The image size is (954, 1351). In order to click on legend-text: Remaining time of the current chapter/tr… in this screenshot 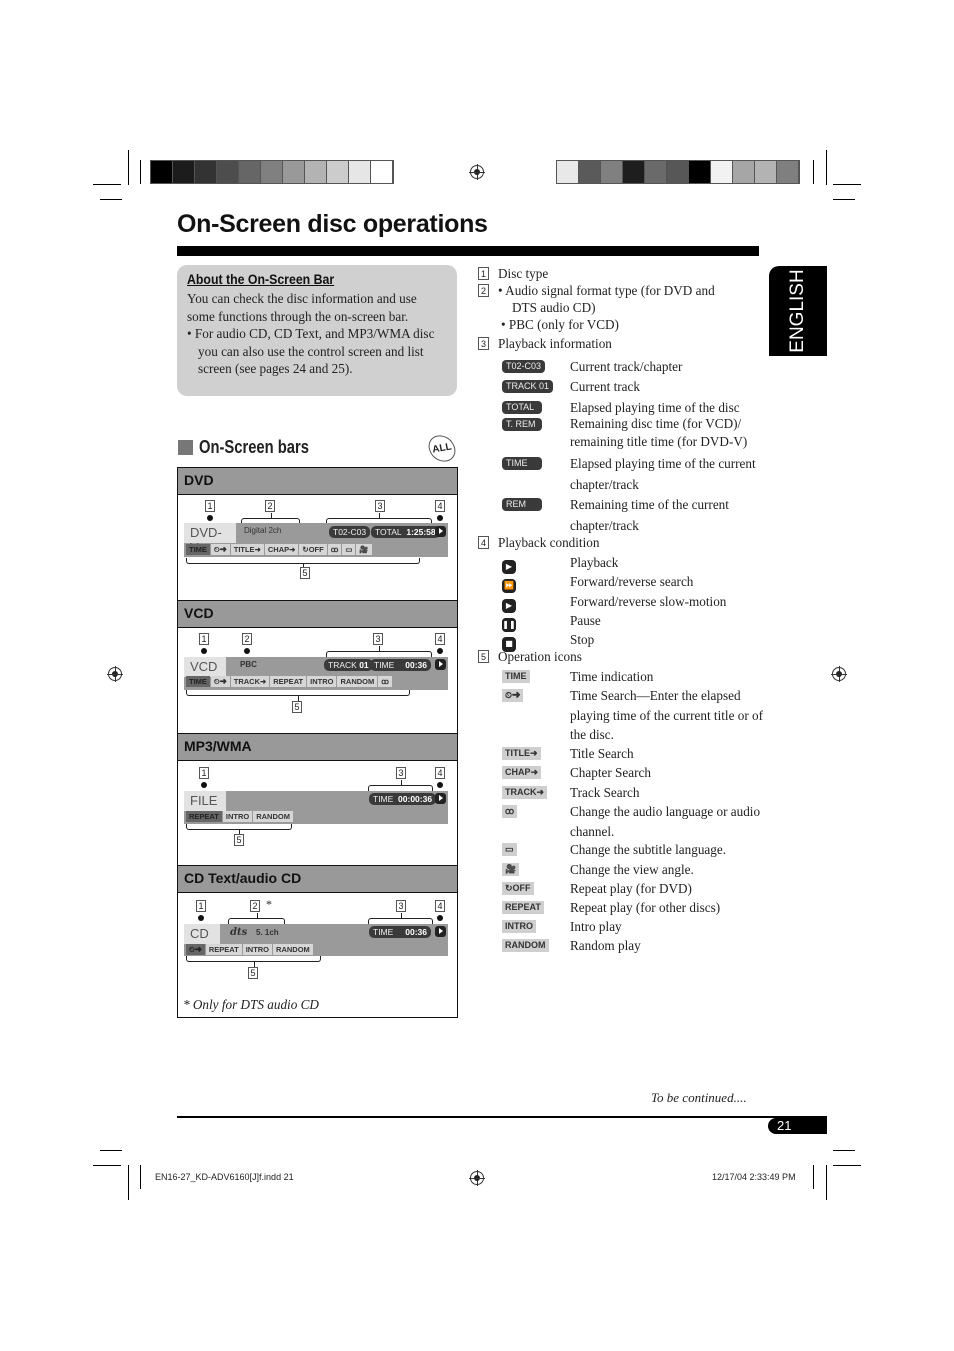, I will do `click(649, 515)`.